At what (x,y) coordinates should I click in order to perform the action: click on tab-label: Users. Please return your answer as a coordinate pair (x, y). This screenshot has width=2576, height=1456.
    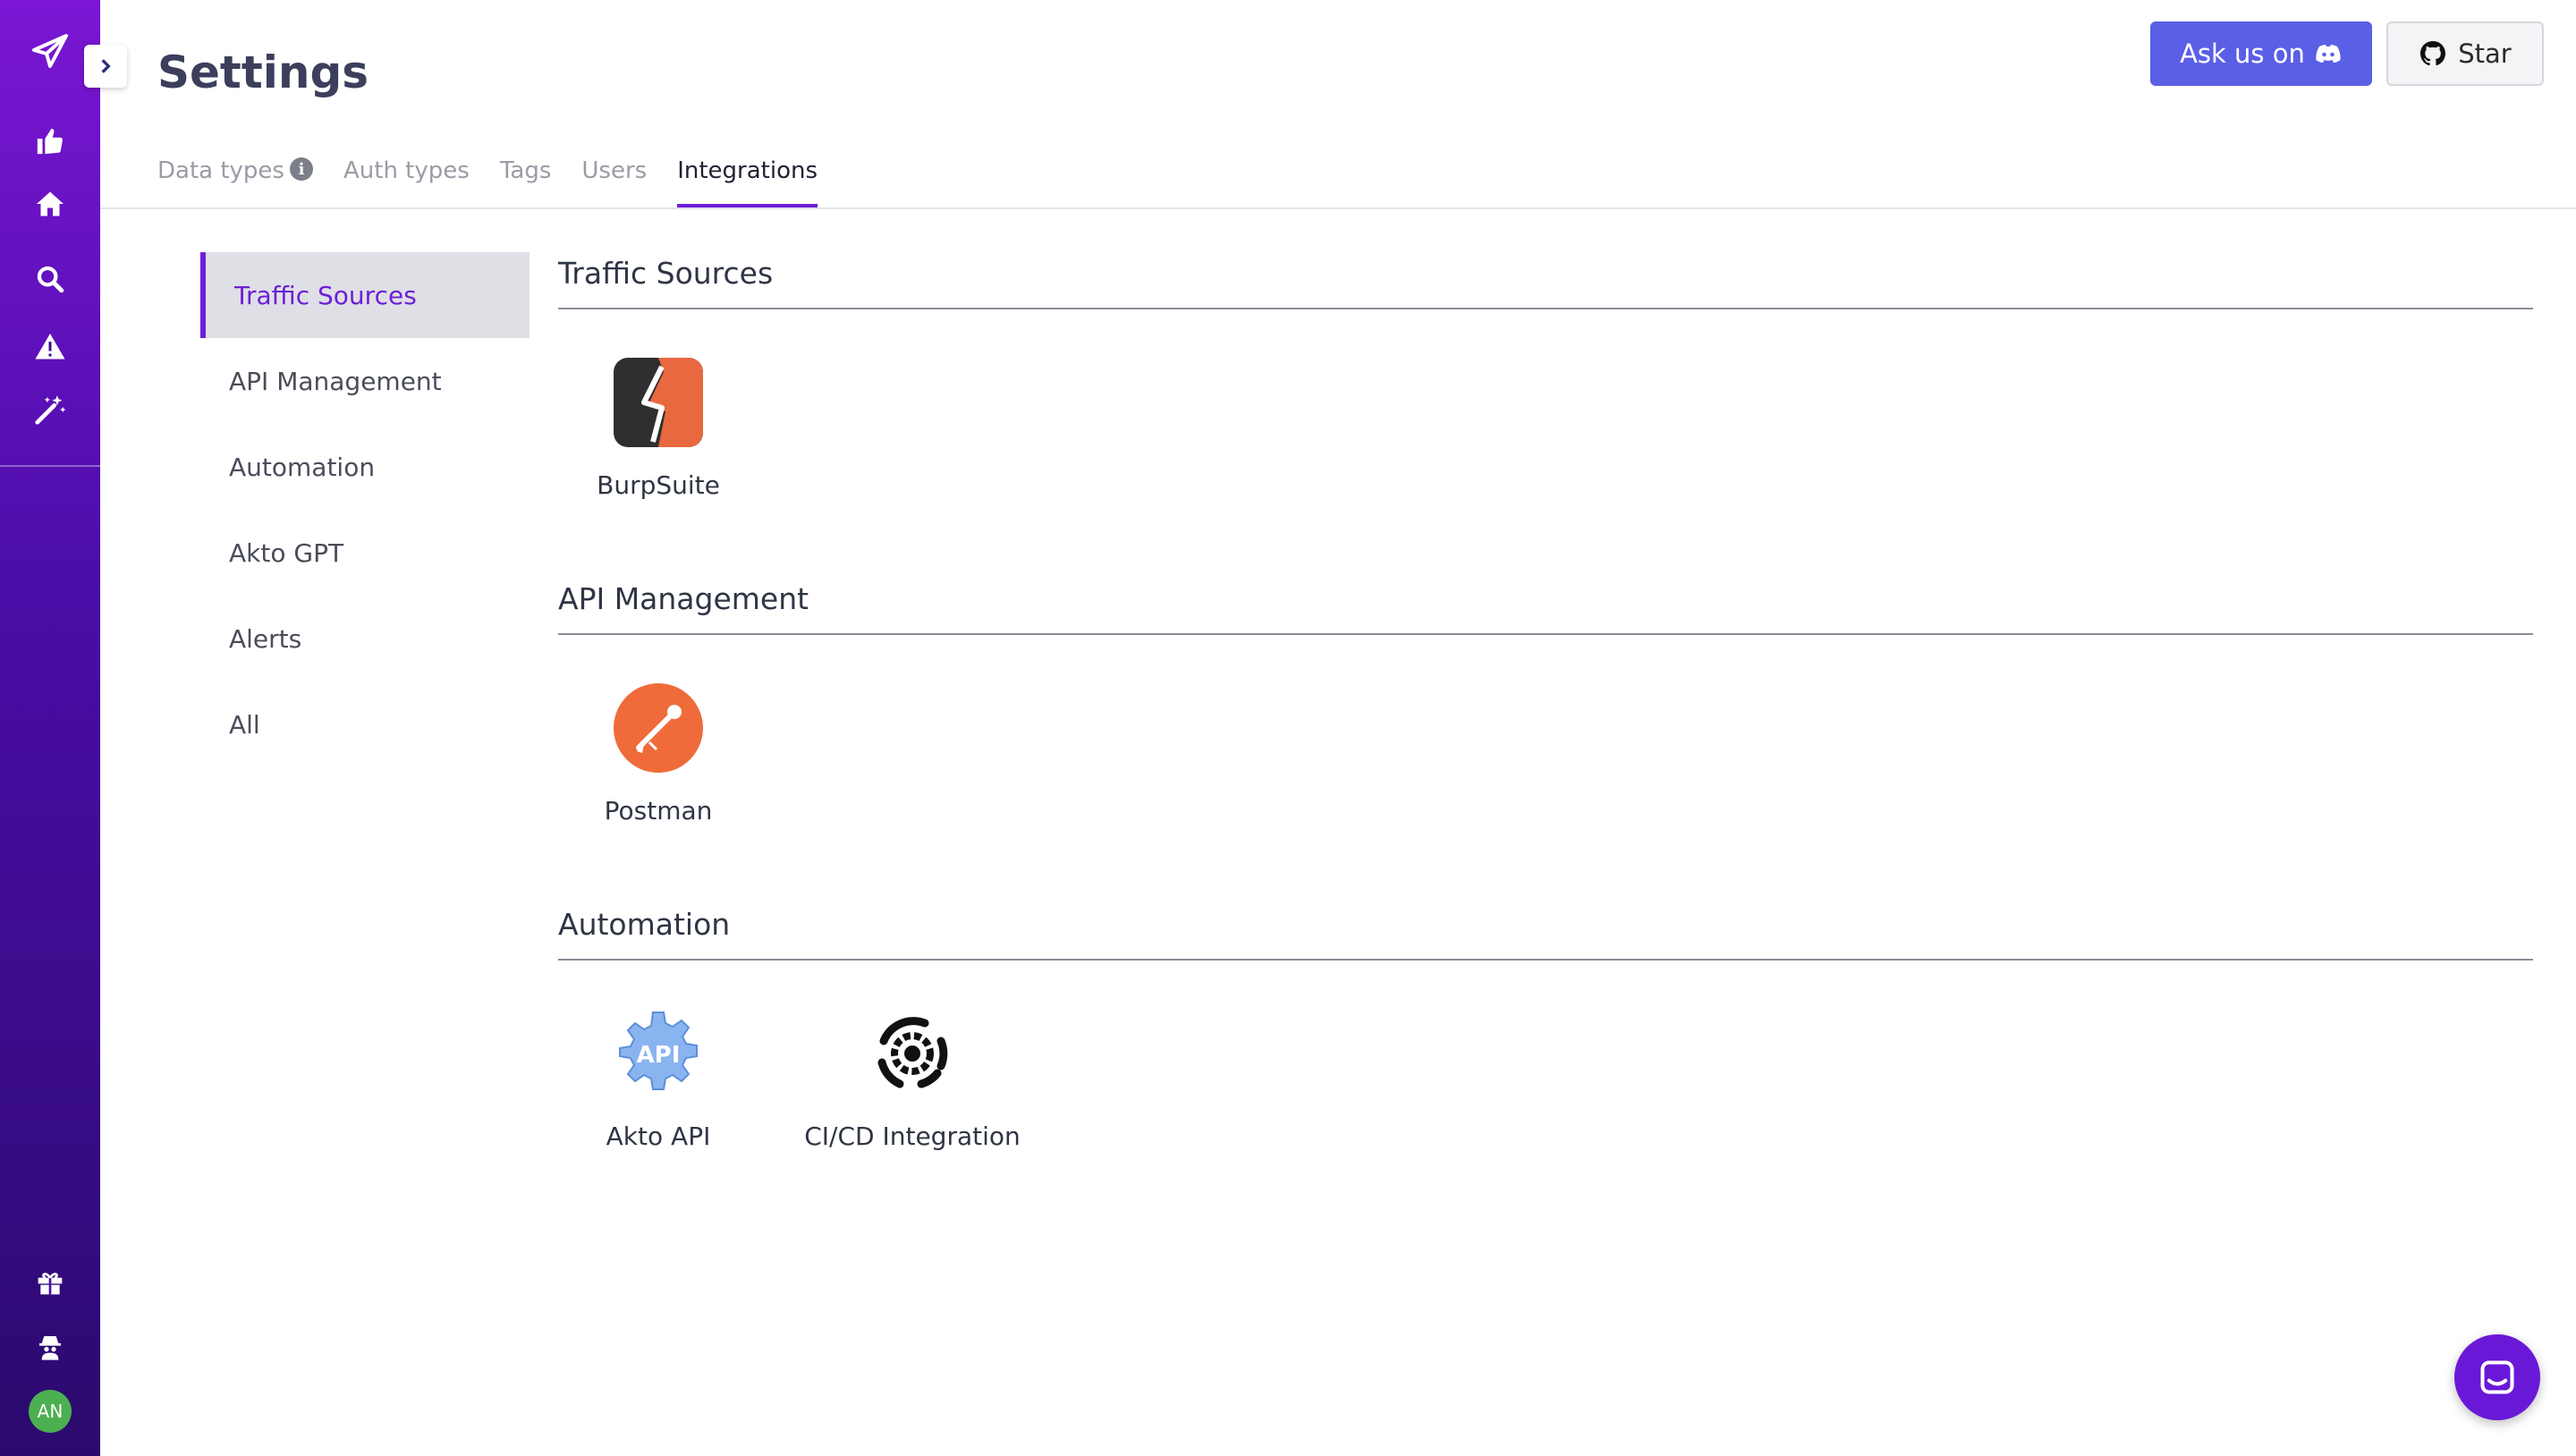
    Looking at the image, I should click on (614, 170).